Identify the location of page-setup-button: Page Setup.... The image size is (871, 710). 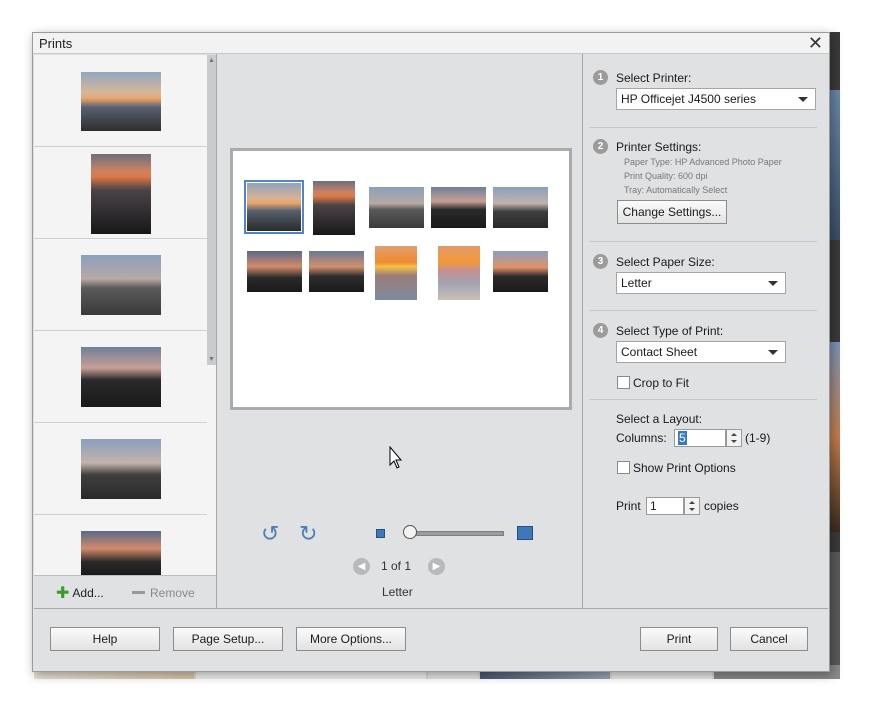
(228, 639).